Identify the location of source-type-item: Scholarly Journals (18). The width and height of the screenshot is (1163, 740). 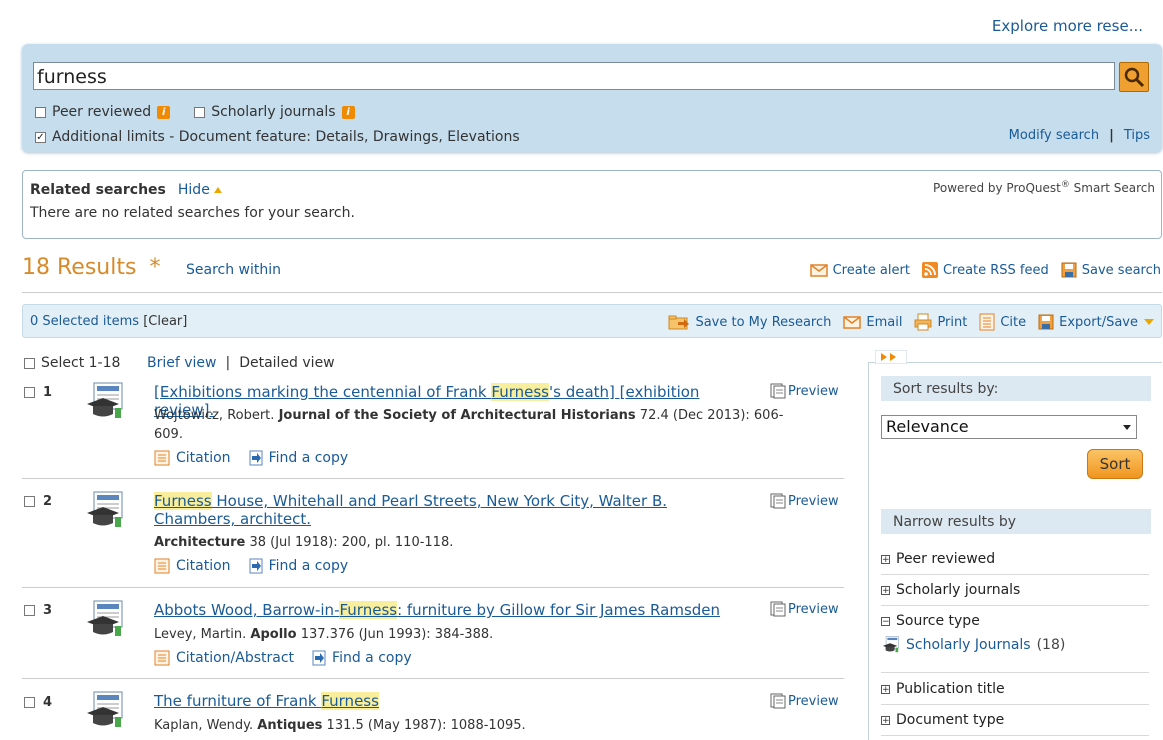
(1015, 645).